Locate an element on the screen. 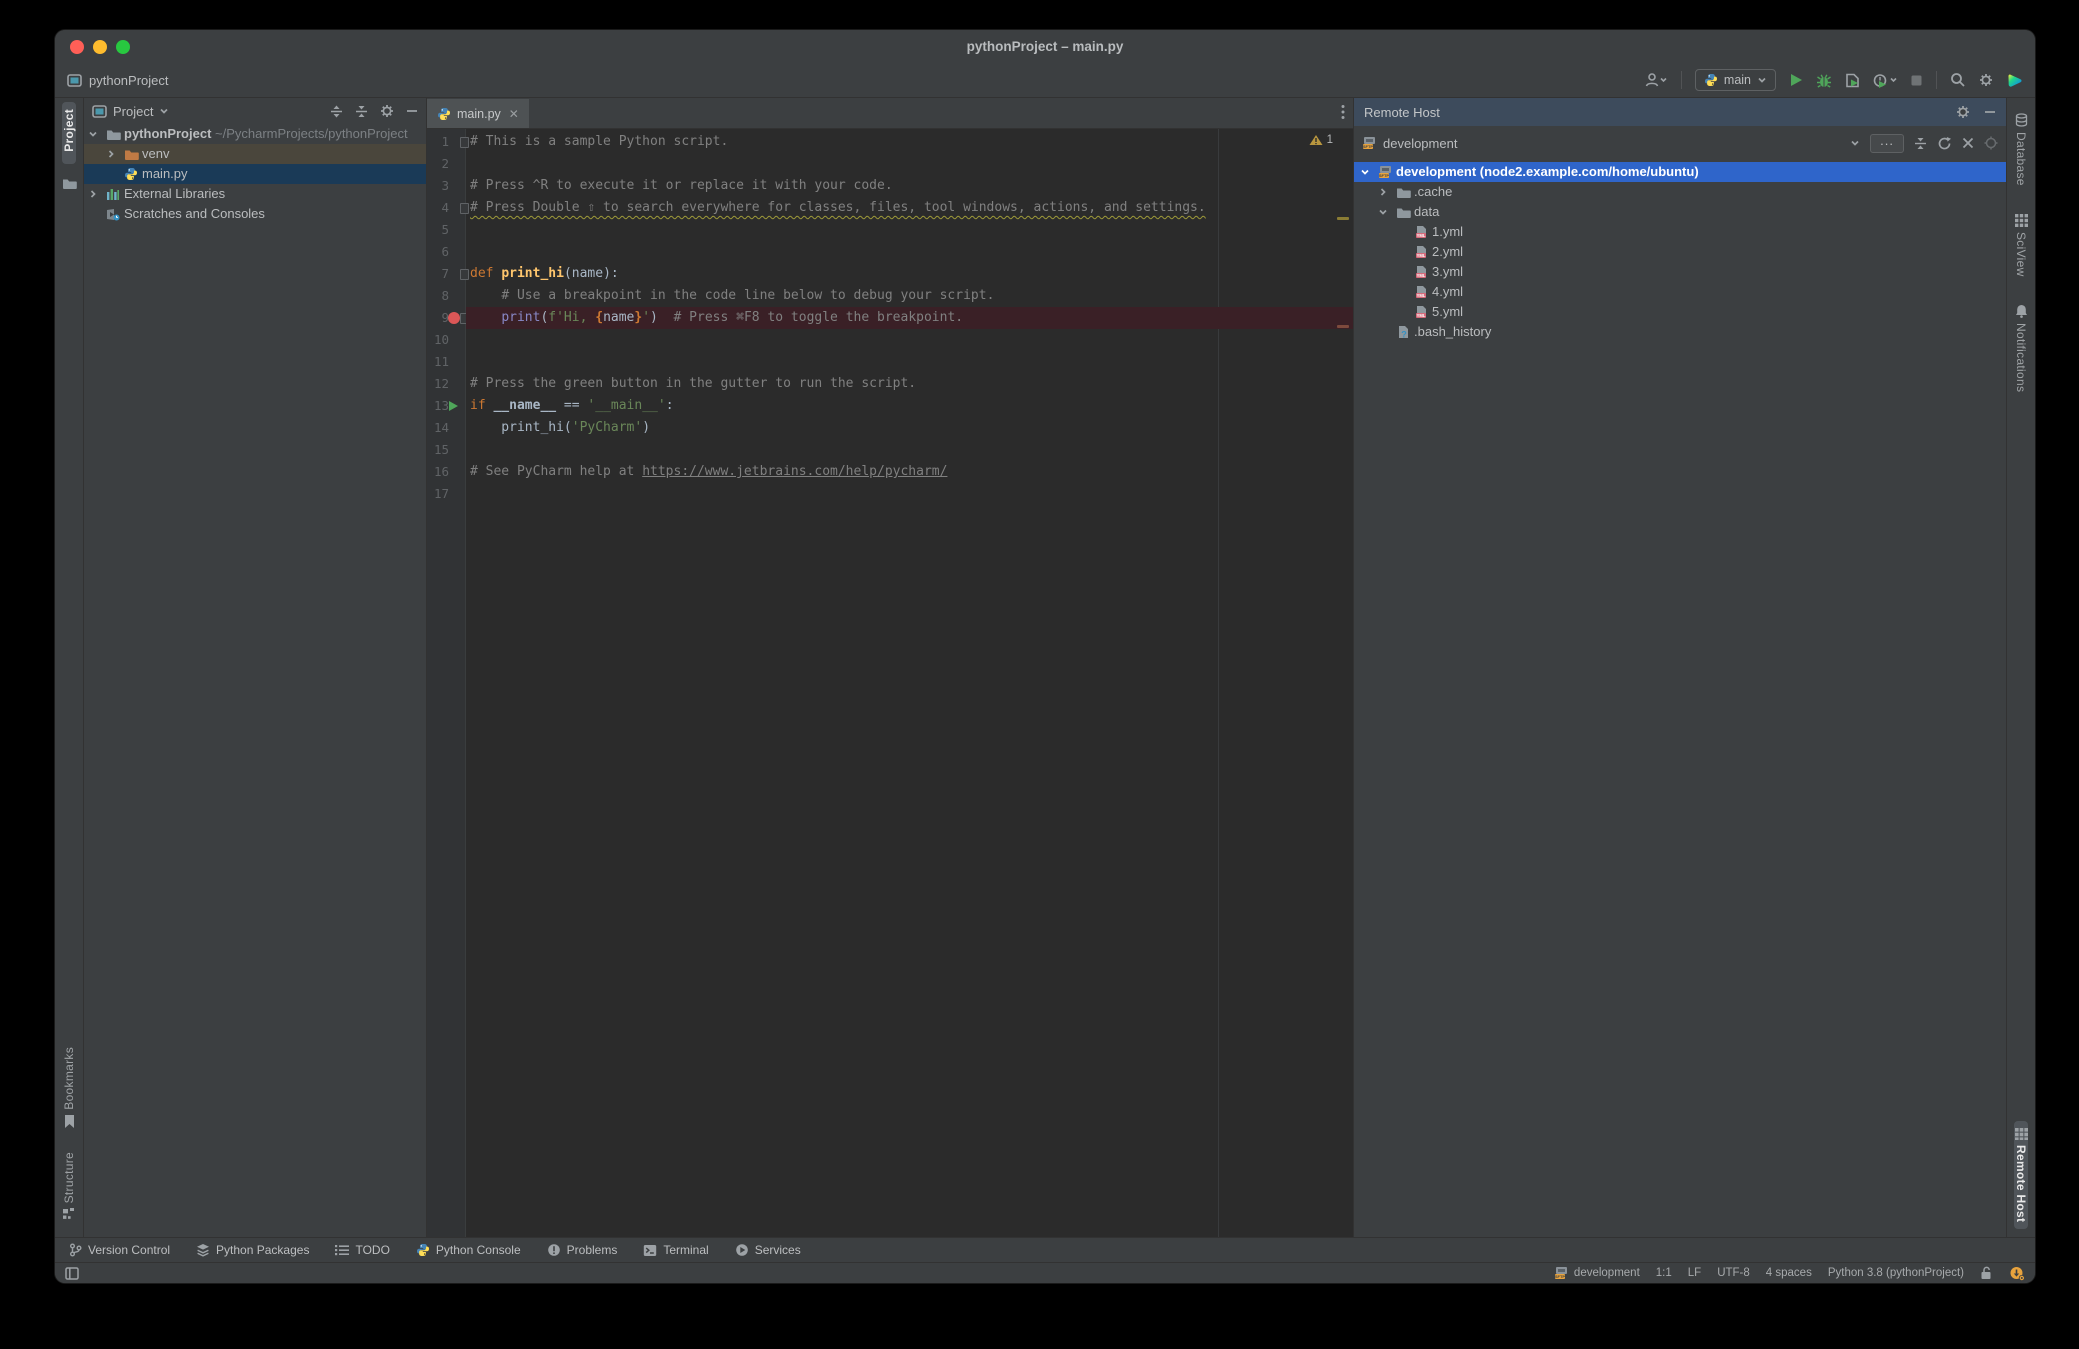 The image size is (2079, 1349). toolwindow-tab-database: Database is located at coordinates (2021, 149).